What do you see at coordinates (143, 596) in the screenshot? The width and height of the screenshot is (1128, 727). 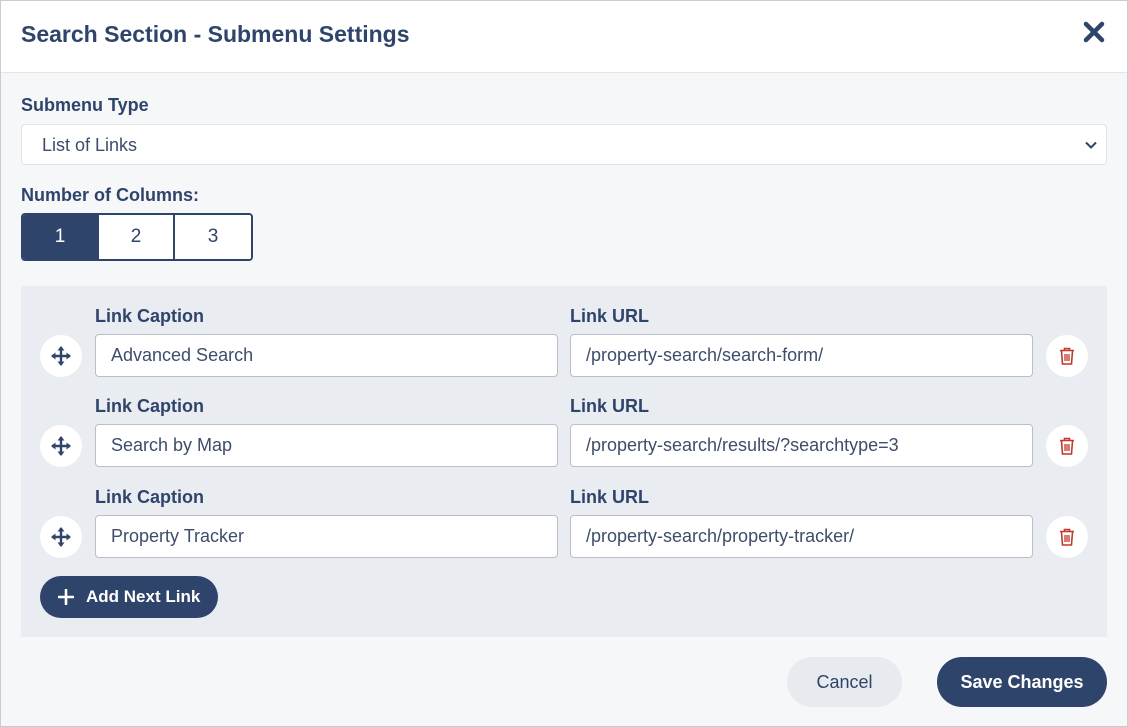 I see `add-next-link-label: Add Next Link` at bounding box center [143, 596].